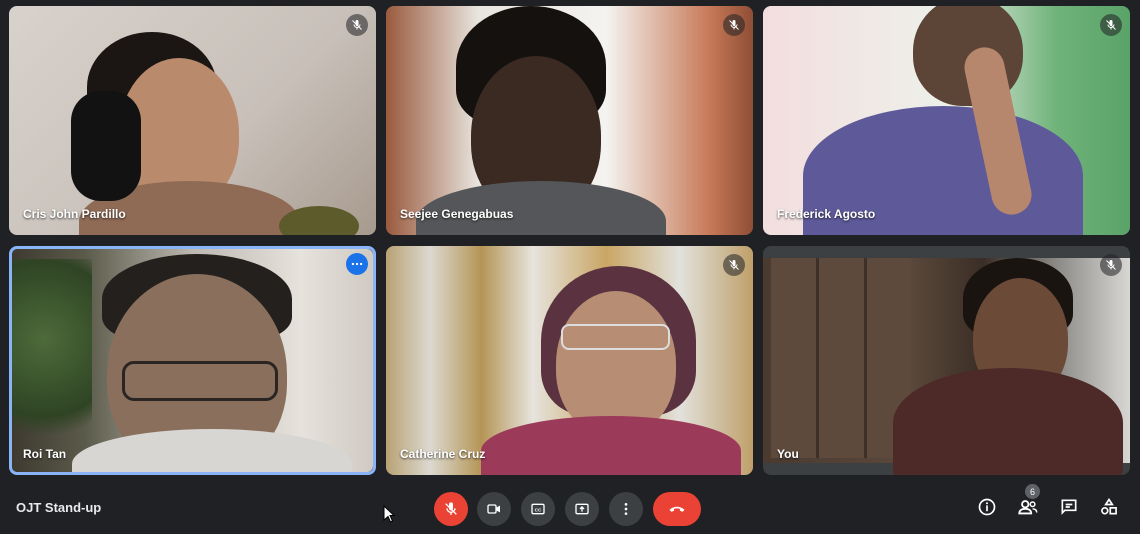 The width and height of the screenshot is (1140, 534). I want to click on participant-name: Roi Tan, so click(45, 454).